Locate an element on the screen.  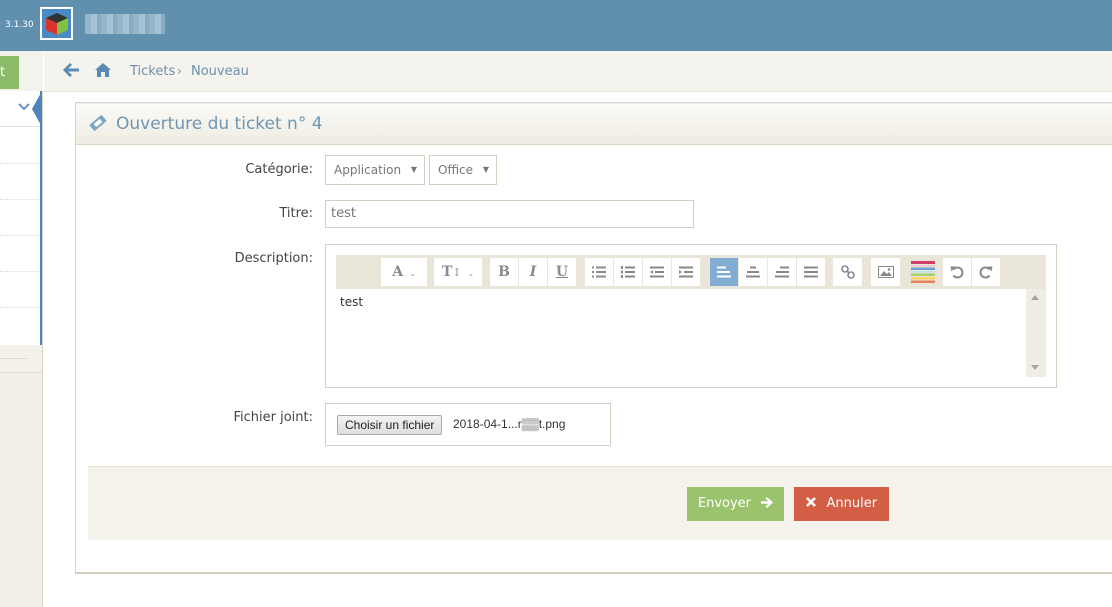
image-button is located at coordinates (885, 272).